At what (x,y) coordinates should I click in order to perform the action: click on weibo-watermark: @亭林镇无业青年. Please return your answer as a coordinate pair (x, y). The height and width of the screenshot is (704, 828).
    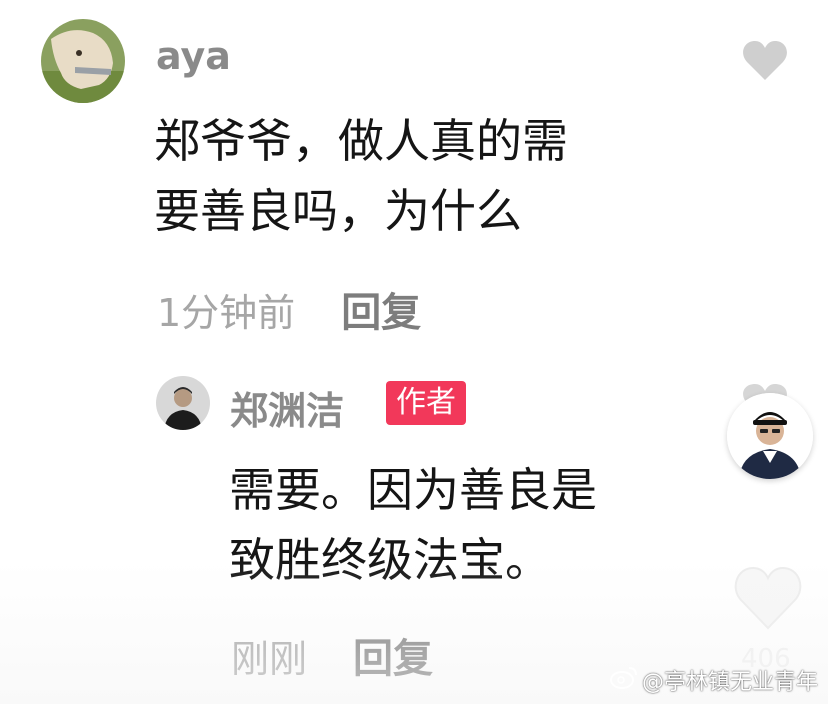
    Looking at the image, I should click on (713, 680).